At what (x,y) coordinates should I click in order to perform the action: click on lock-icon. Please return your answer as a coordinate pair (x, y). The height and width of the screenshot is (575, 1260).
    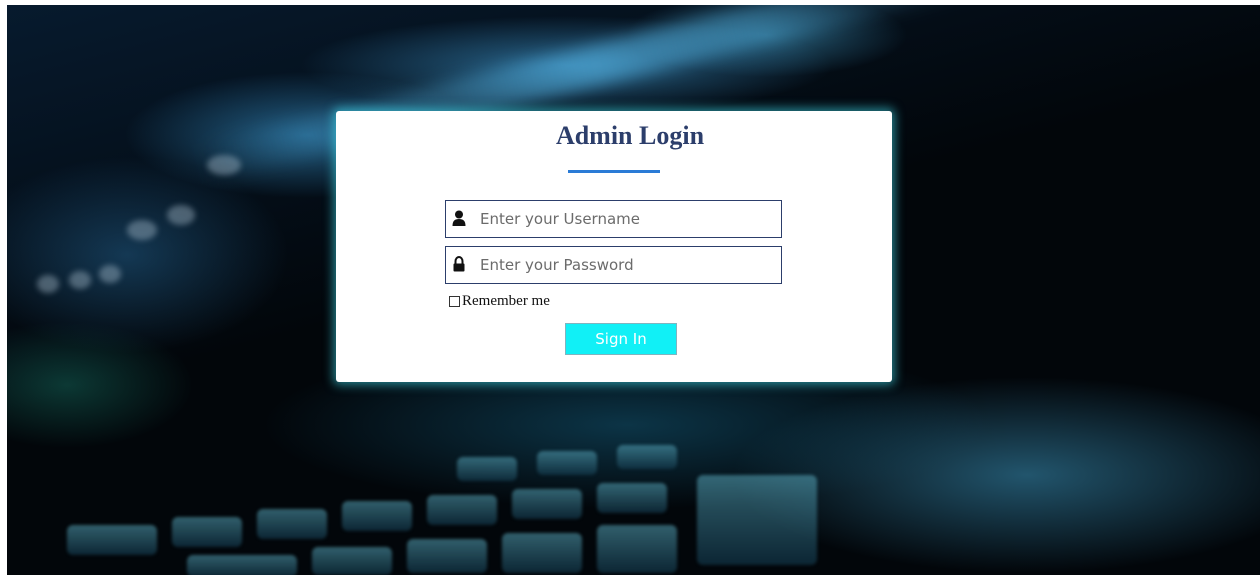
    Looking at the image, I should click on (460, 264).